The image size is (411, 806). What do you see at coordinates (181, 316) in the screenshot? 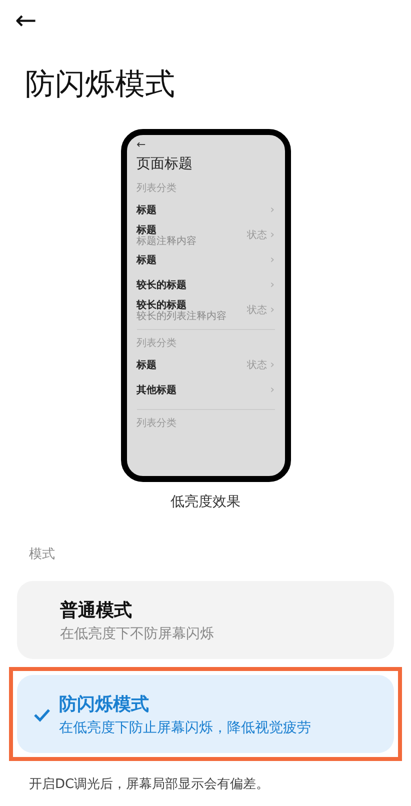
I see `row-subtitle: 较长的列表注释内容` at bounding box center [181, 316].